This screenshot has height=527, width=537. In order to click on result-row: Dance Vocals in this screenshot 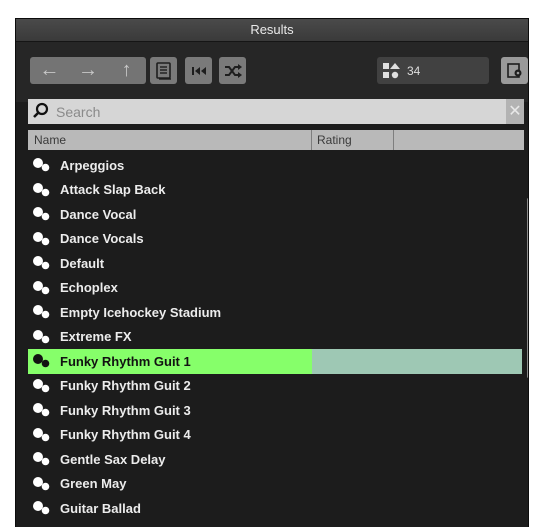, I will do `click(276, 239)`.